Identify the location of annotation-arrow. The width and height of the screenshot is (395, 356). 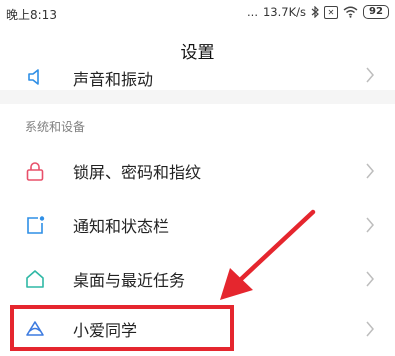
(268, 254).